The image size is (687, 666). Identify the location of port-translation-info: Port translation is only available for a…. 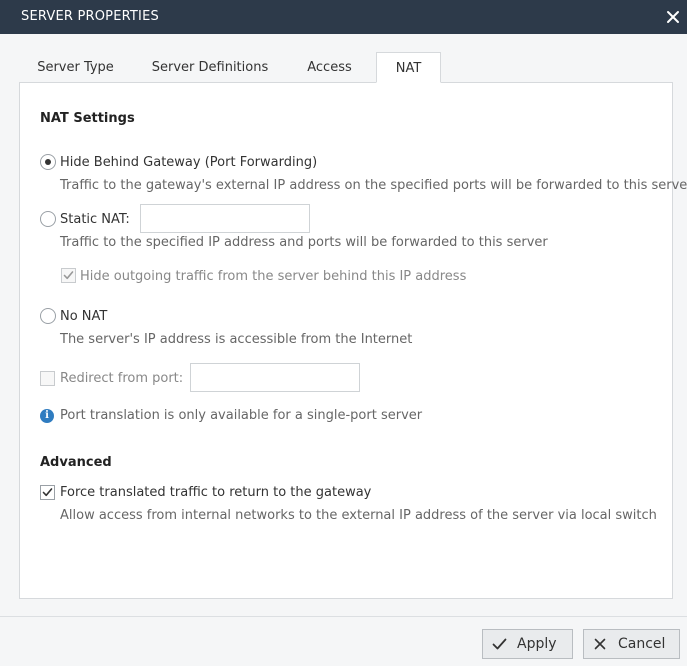
(241, 415).